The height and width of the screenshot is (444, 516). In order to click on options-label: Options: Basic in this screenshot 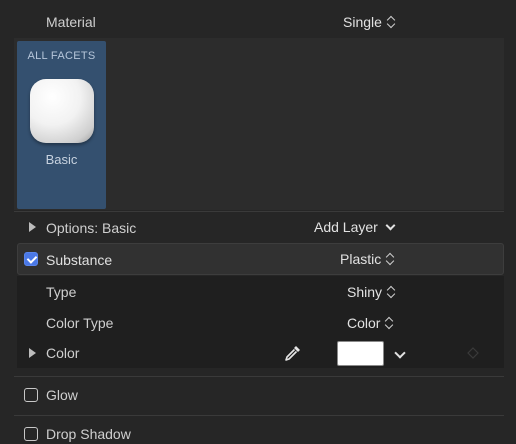, I will do `click(91, 228)`.